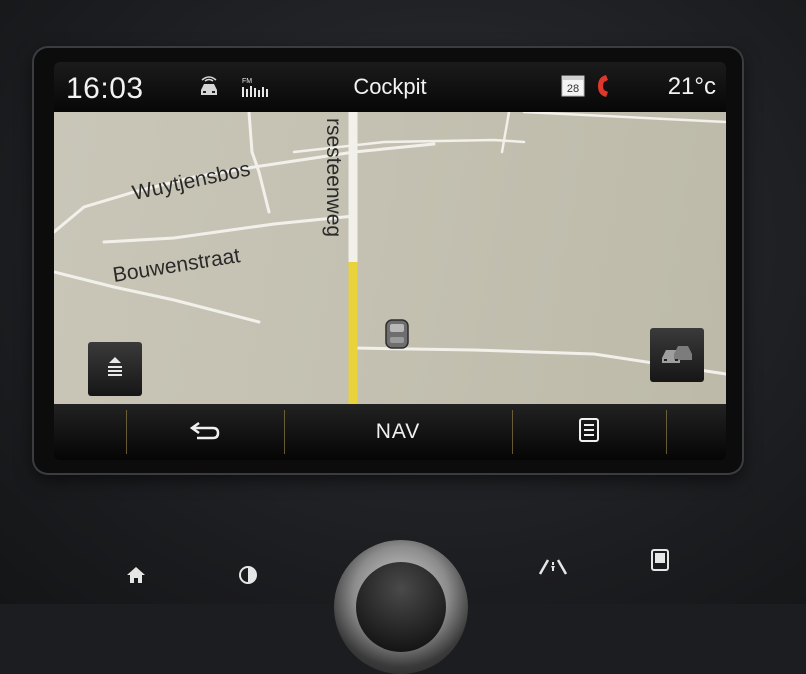 This screenshot has width=806, height=674. Describe the element at coordinates (691, 86) in the screenshot. I see `outside-temperature: 21°c` at that location.